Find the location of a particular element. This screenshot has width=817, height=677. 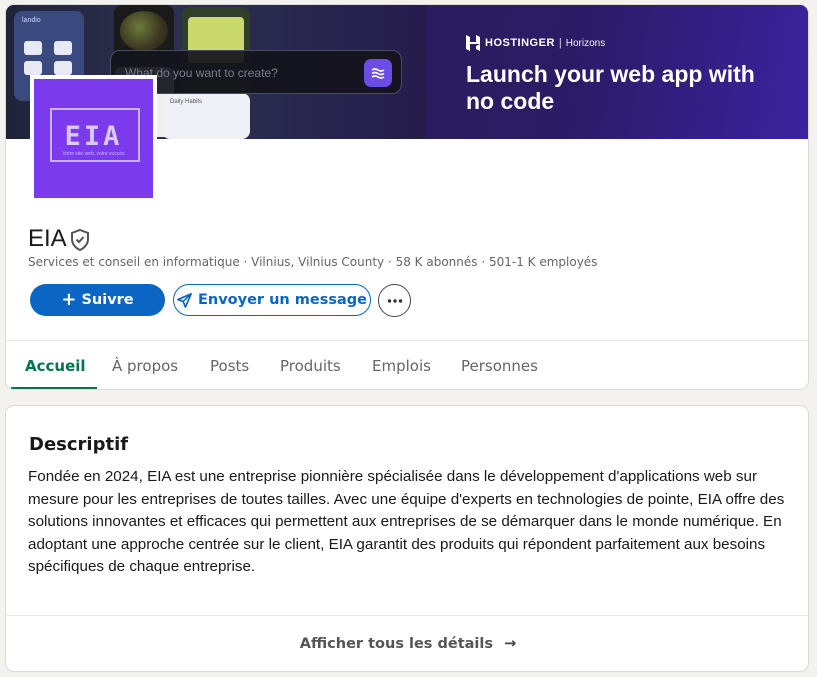

tab-personnes: Personnes is located at coordinates (499, 366).